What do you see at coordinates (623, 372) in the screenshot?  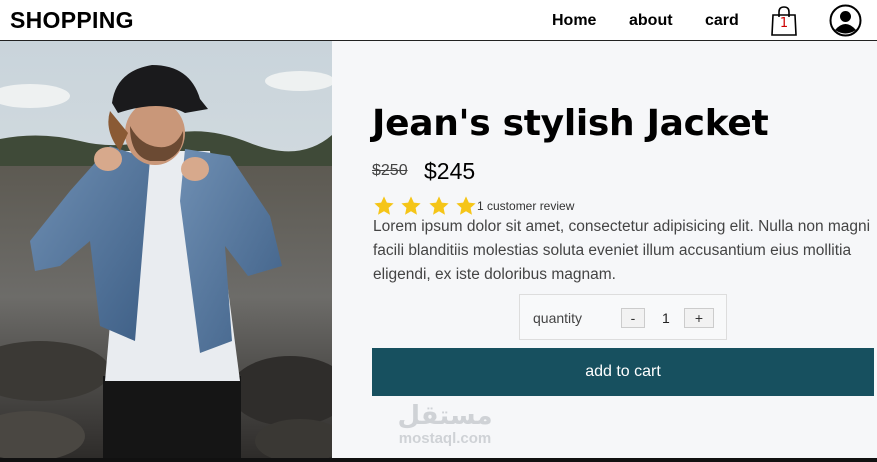 I see `add-to-cart-button: add to cart` at bounding box center [623, 372].